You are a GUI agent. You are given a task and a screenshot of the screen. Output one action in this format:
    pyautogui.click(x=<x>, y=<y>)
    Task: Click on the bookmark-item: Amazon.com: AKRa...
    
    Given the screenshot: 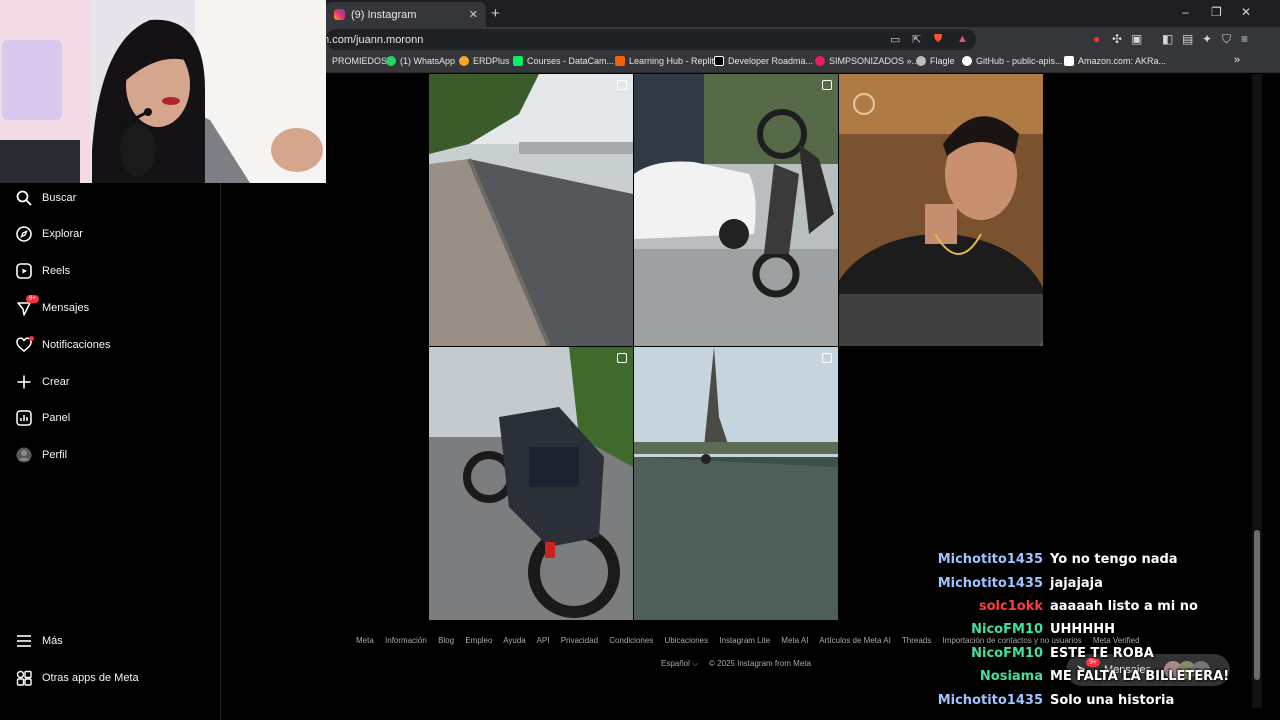 What is the action you would take?
    pyautogui.click(x=1115, y=61)
    